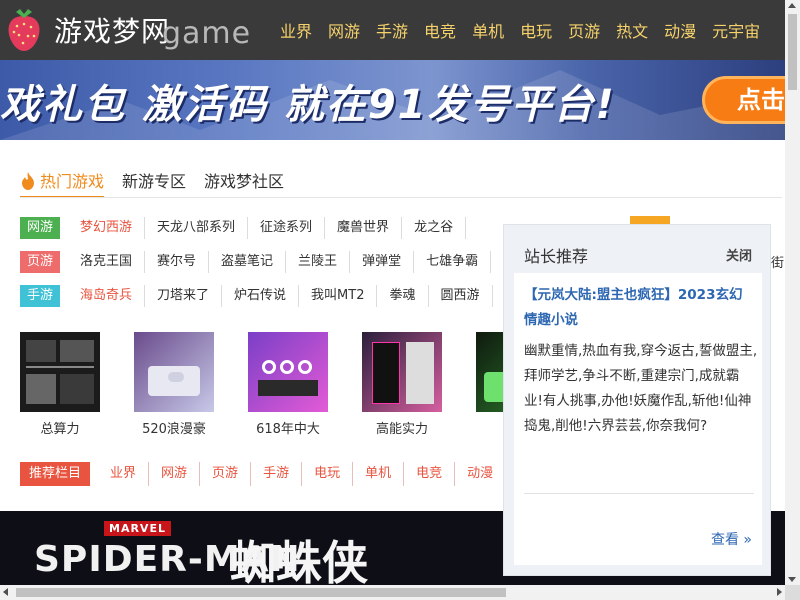 This screenshot has width=800, height=600. Describe the element at coordinates (338, 296) in the screenshot. I see `category-link: 我叫MT2` at that location.